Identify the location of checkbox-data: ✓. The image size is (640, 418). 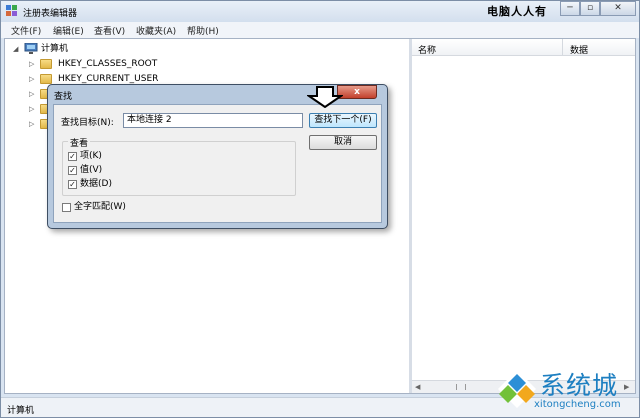
(72, 184).